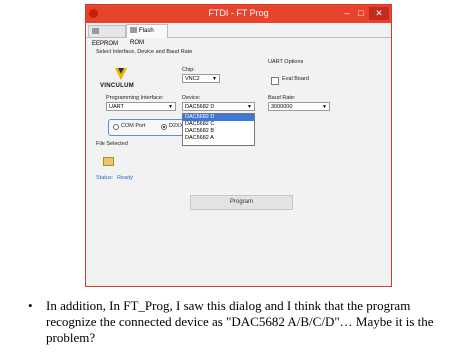 The height and width of the screenshot is (355, 474). I want to click on chip-select: VNC2 ▼, so click(201, 78).